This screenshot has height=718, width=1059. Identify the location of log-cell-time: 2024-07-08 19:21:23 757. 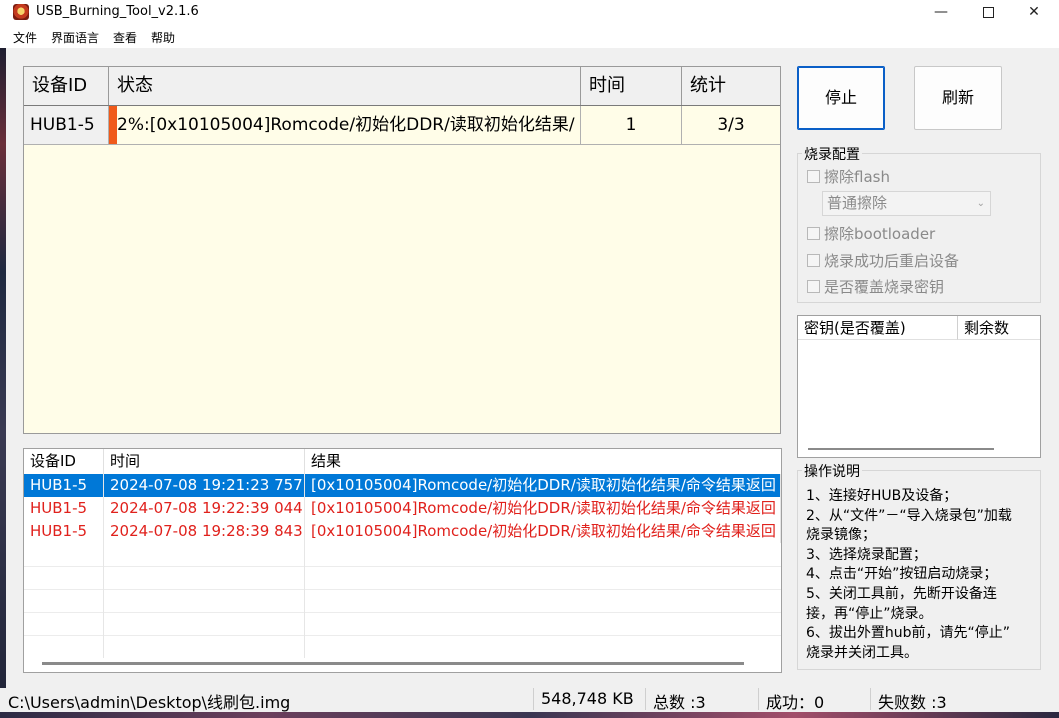
(204, 485).